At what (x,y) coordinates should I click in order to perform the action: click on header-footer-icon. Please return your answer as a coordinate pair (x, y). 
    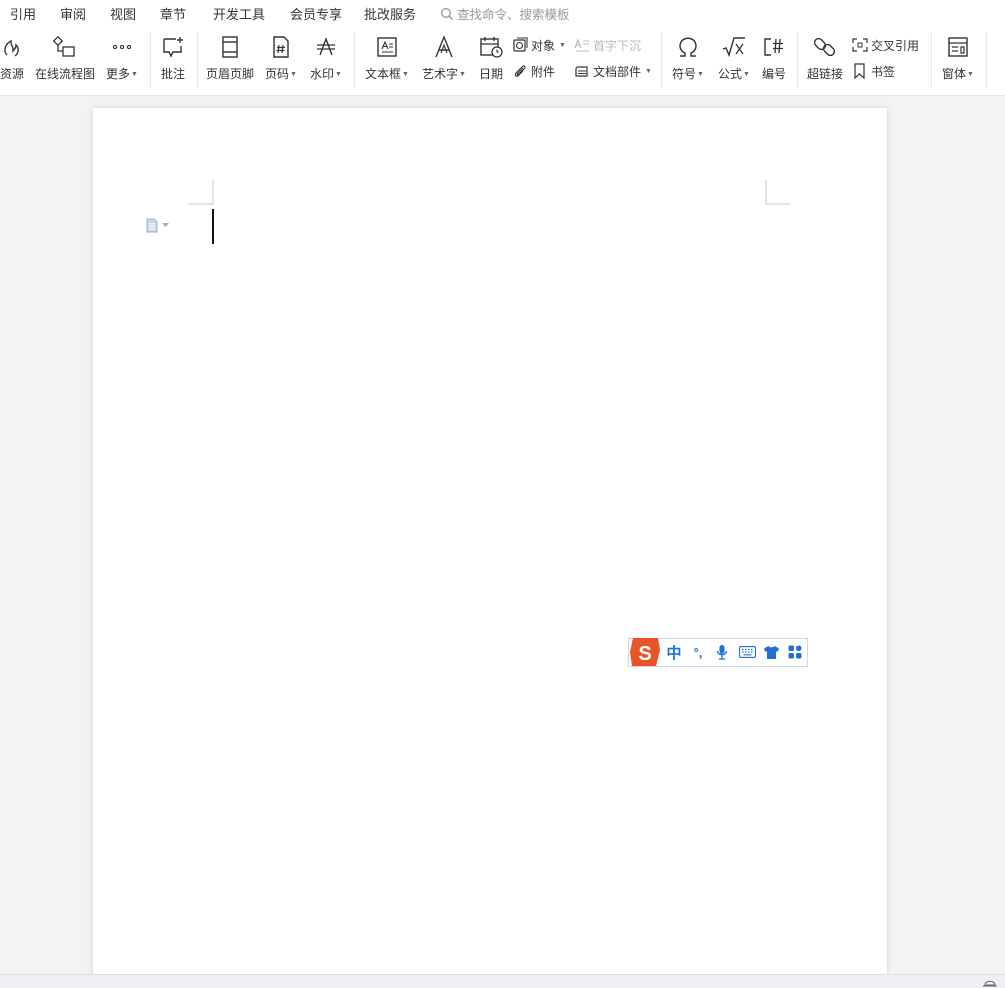
    Looking at the image, I should click on (230, 47).